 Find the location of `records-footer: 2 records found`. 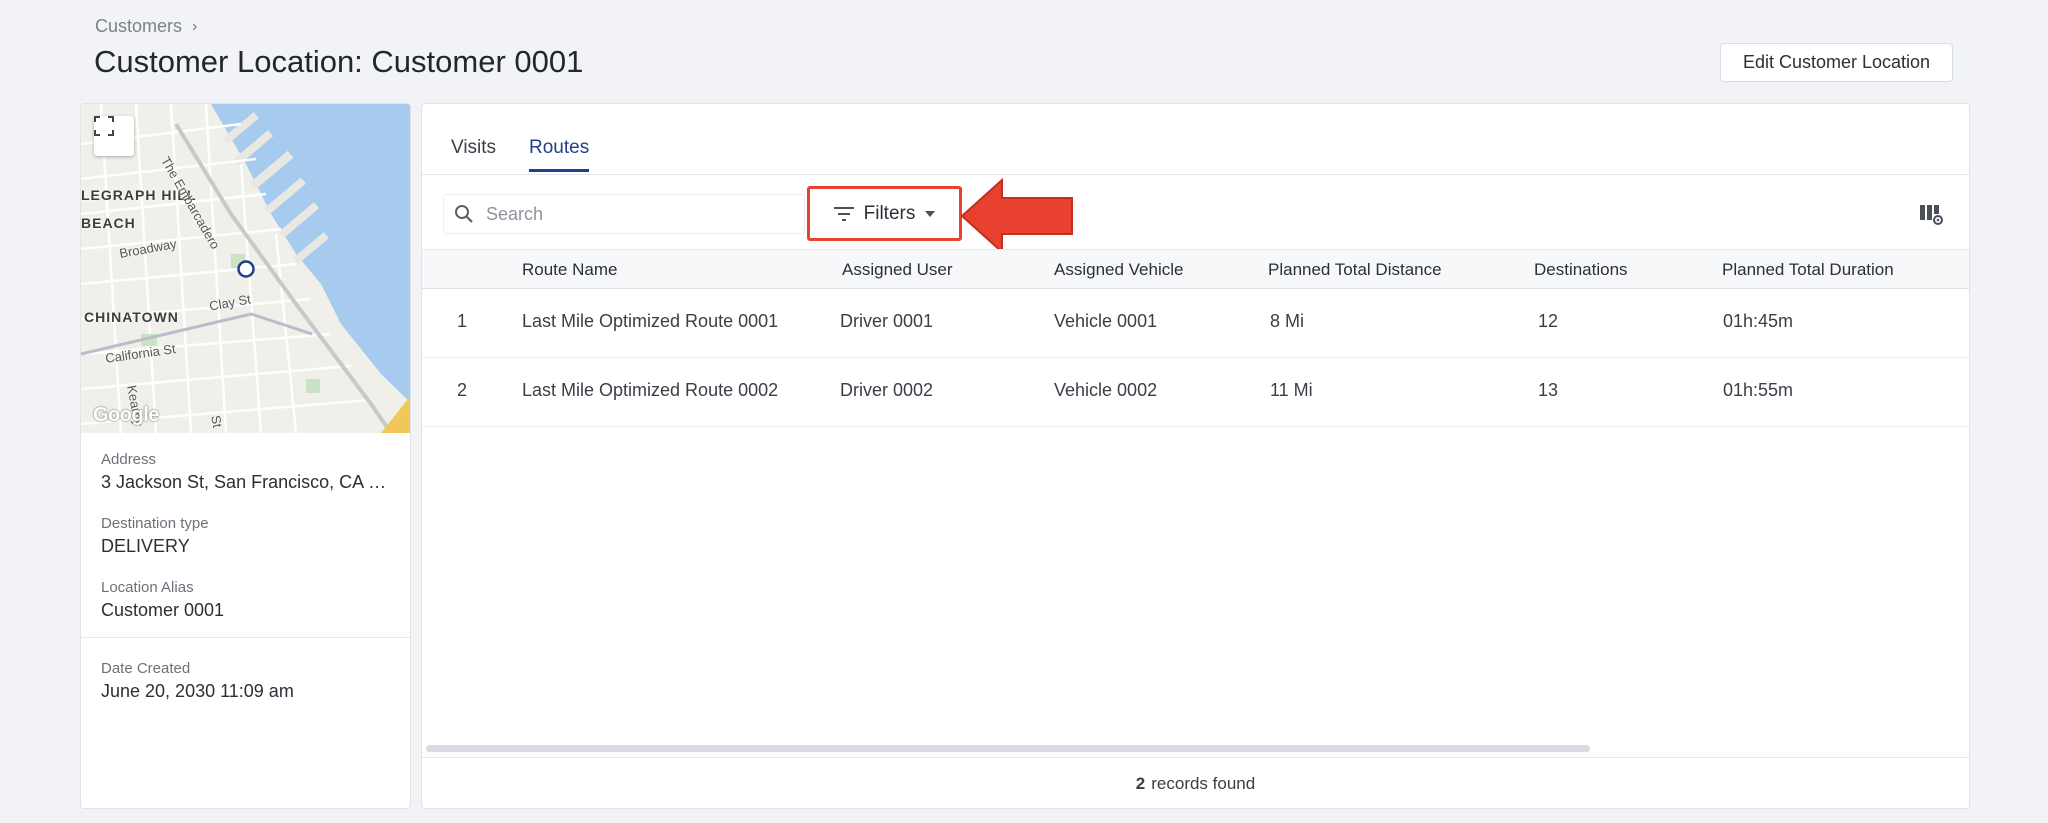

records-footer: 2 records found is located at coordinates (1195, 782).